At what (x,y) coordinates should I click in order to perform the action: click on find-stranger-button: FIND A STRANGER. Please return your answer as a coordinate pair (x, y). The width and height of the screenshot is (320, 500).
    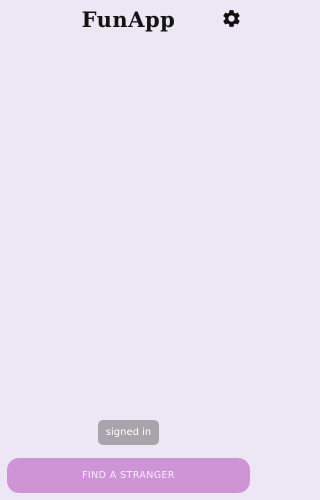
    Looking at the image, I should click on (128, 475).